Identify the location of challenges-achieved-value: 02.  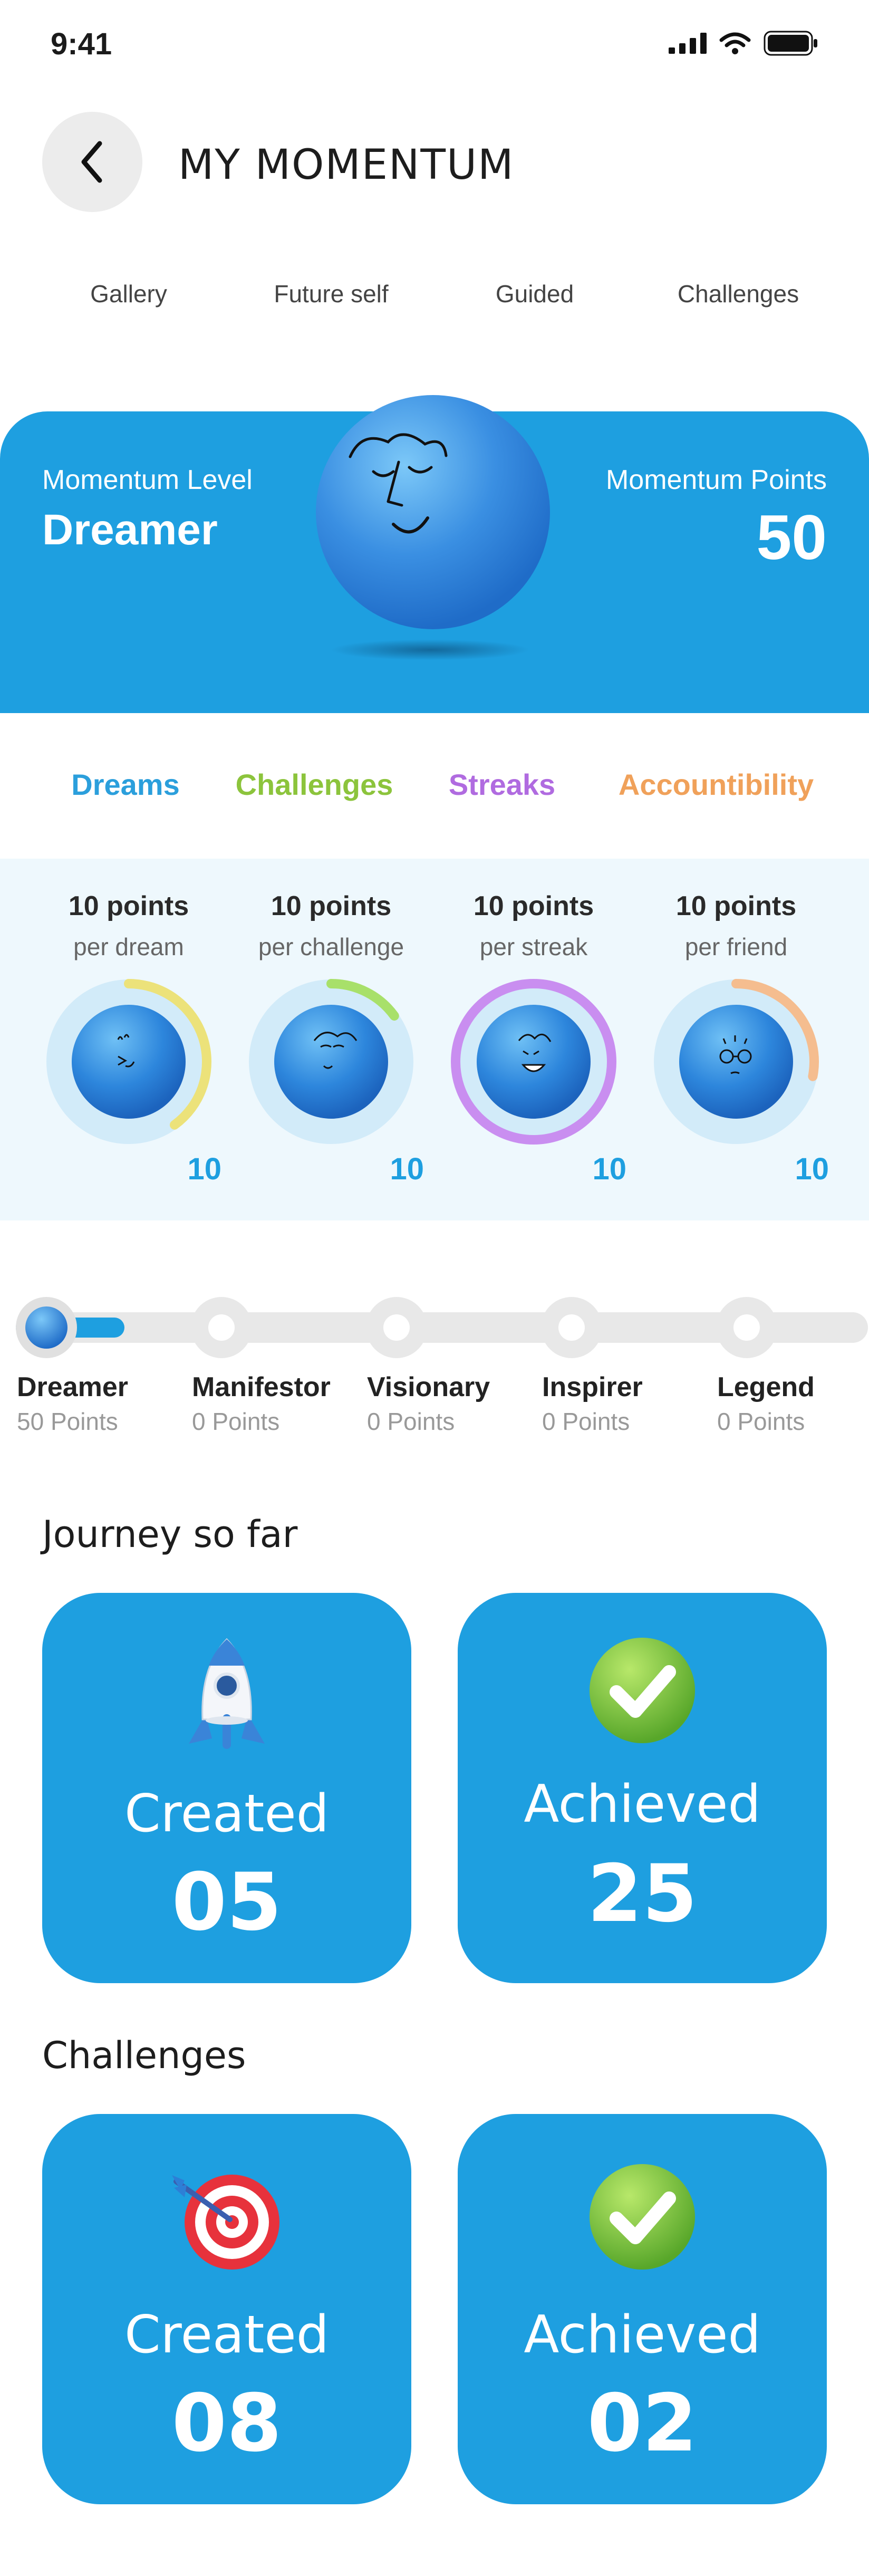
(642, 2424).